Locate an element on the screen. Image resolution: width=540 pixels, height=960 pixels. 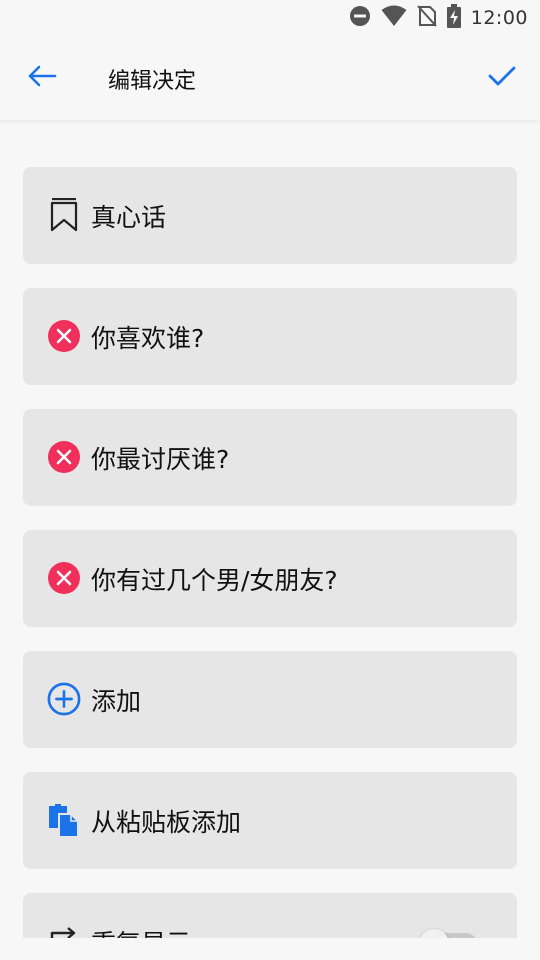
paste-label: 从粘贴板添加 is located at coordinates (166, 822).